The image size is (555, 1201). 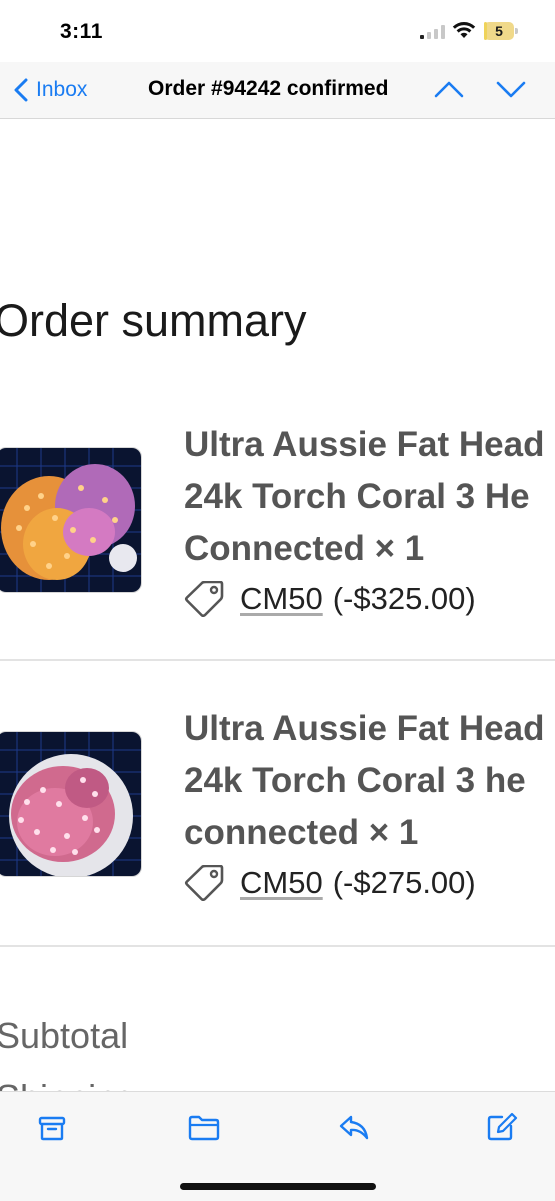 What do you see at coordinates (304, 548) in the screenshot?
I see `item-name-line: Connected × 1` at bounding box center [304, 548].